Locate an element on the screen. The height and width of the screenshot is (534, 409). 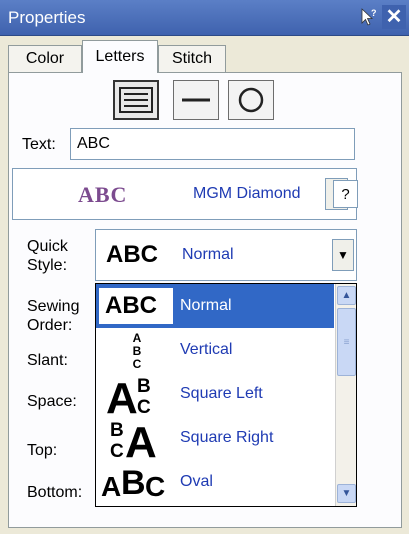
single-line-layout-button is located at coordinates (196, 100).